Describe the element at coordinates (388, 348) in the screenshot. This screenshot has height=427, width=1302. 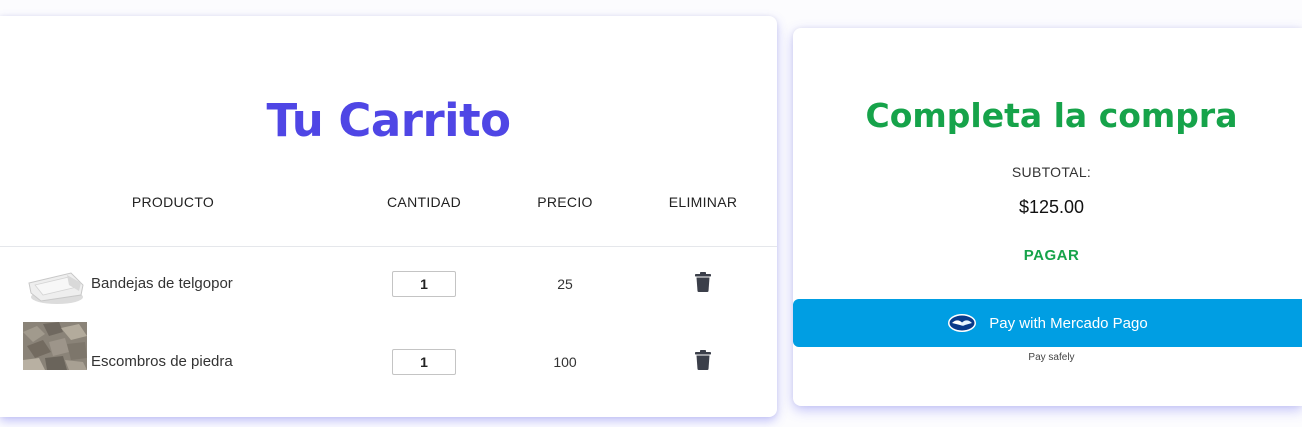
I see `cart-row: Escombros de piedra 100` at that location.